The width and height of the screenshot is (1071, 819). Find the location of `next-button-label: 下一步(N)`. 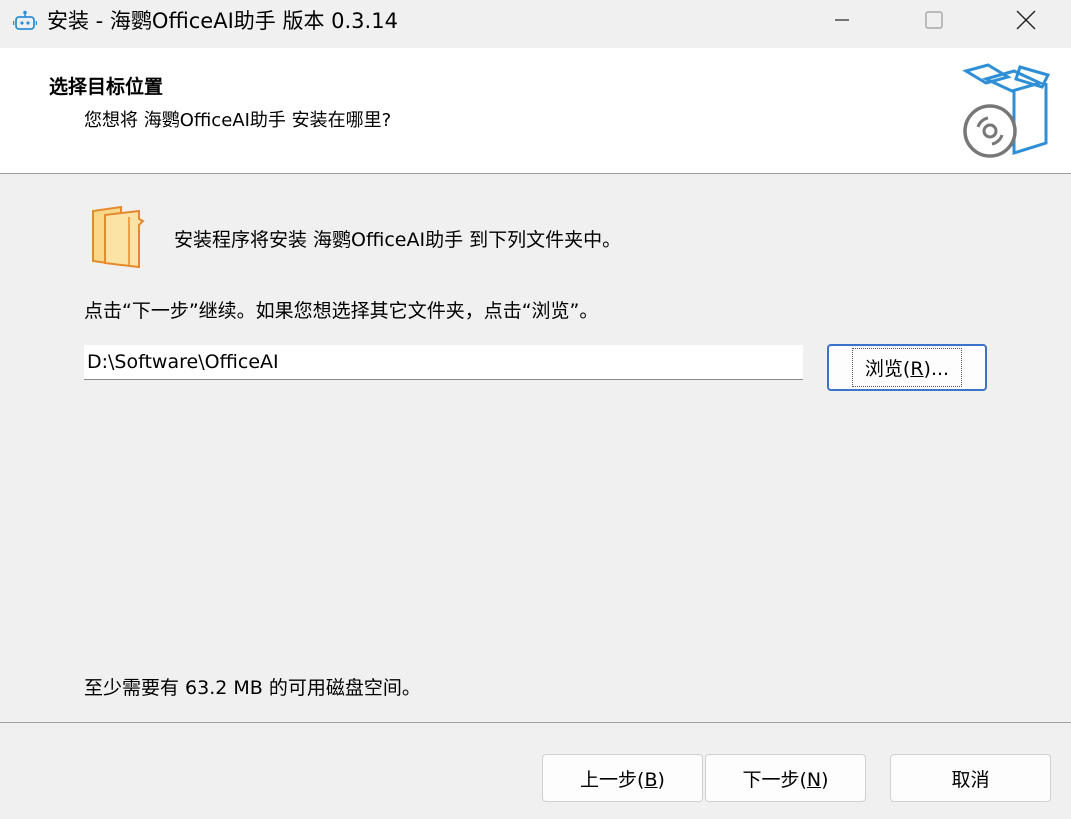

next-button-label: 下一步(N) is located at coordinates (785, 779).